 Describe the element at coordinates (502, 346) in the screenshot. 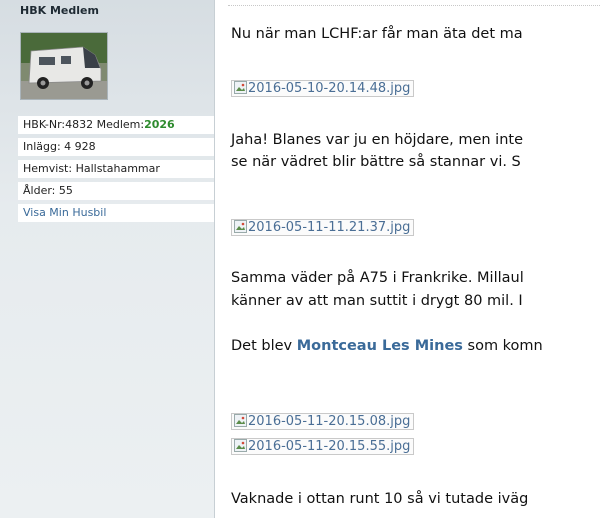

I see `text-fragment: som komn` at that location.